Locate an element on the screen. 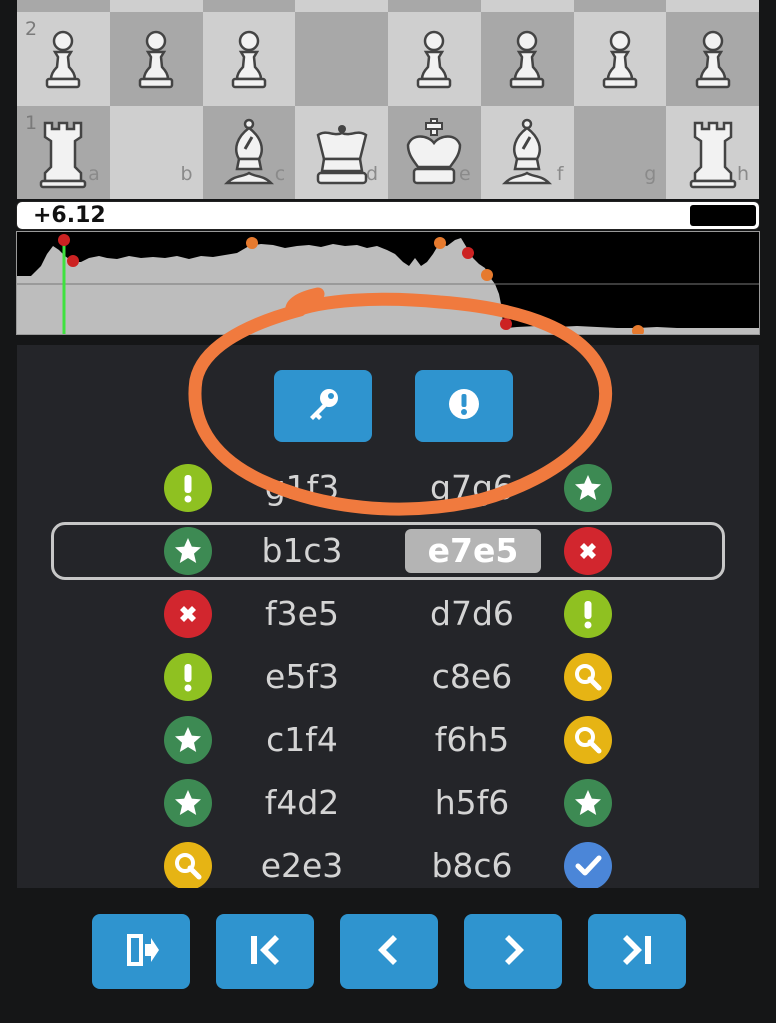  square-e3 is located at coordinates (434, 6).